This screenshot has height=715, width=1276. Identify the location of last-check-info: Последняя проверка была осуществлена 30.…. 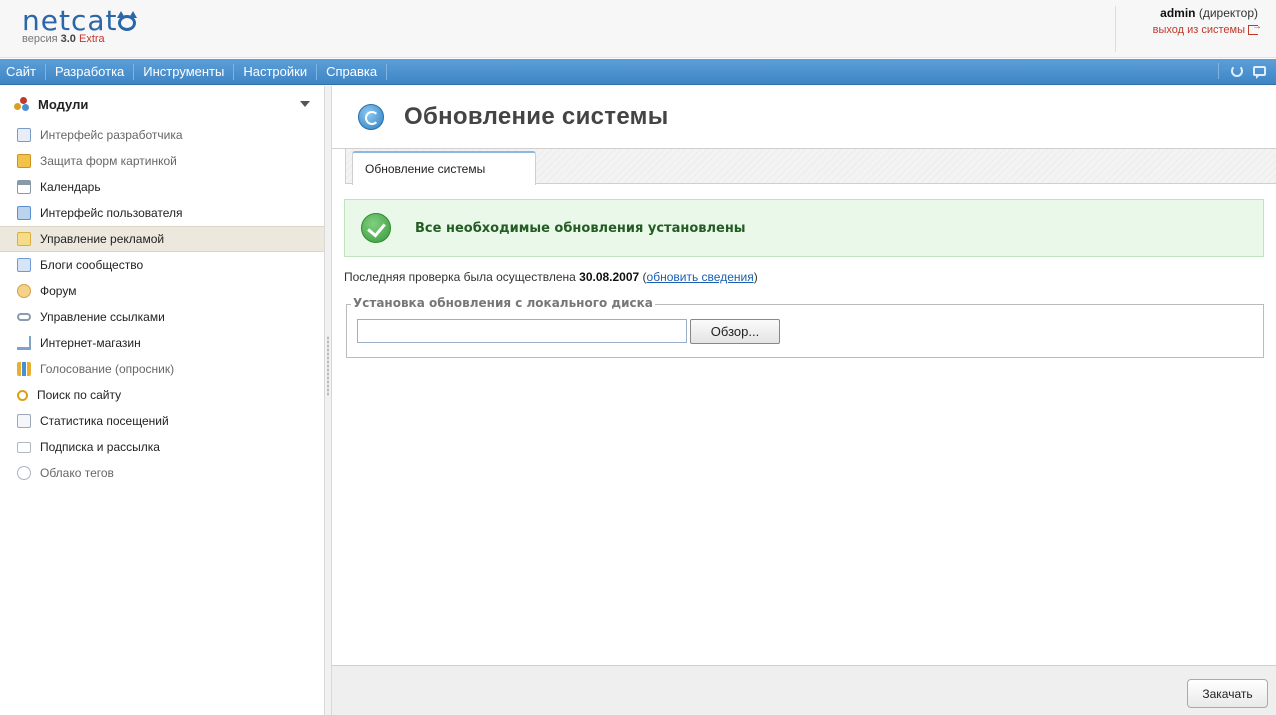
(551, 277).